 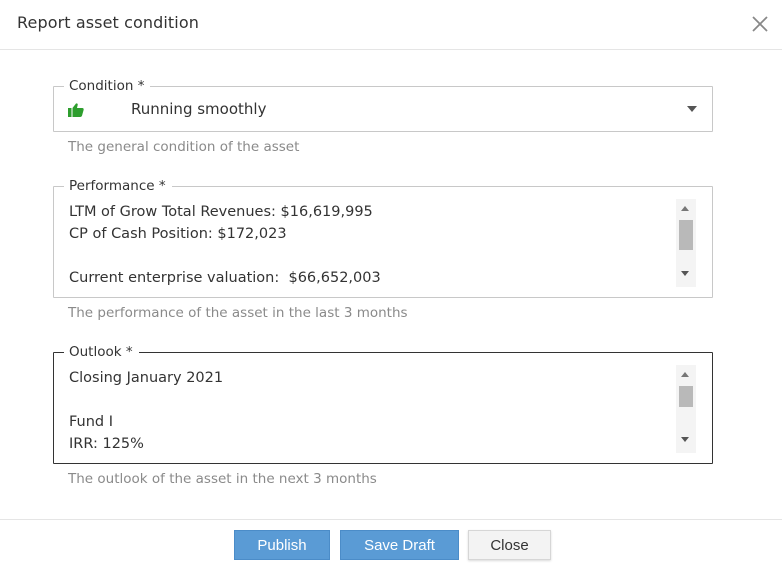 I want to click on outlook-label: Outlook *, so click(x=101, y=352).